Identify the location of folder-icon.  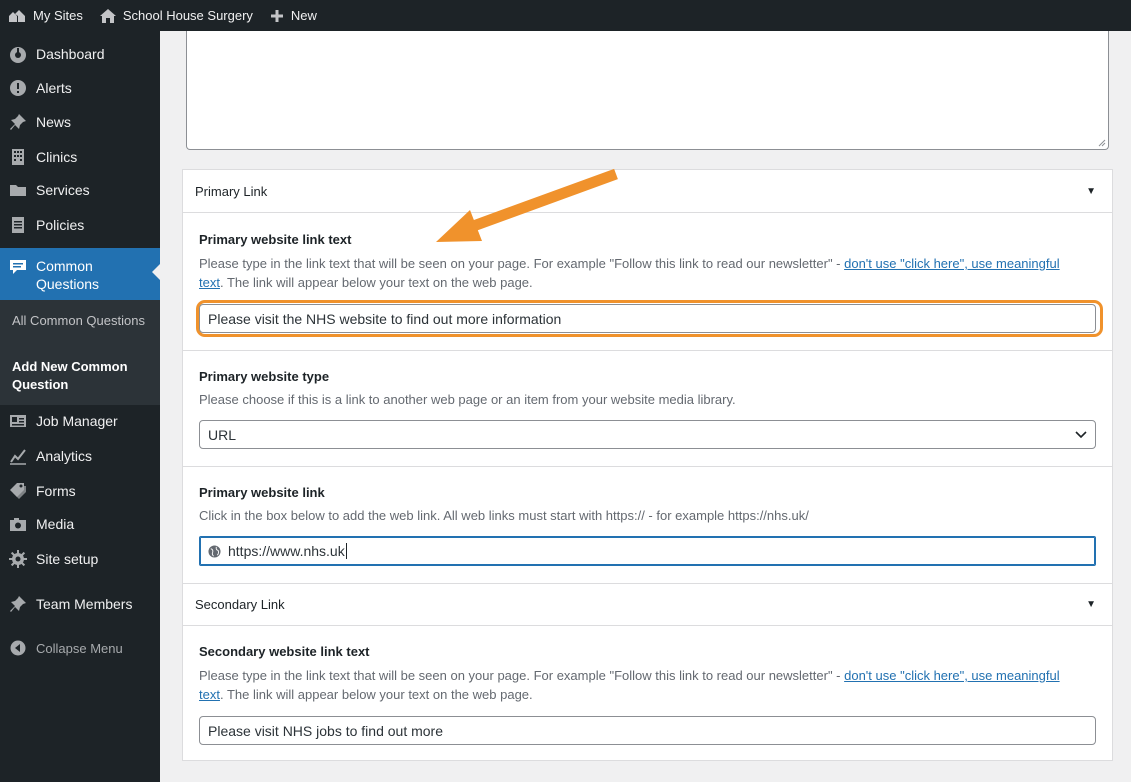
(18, 190).